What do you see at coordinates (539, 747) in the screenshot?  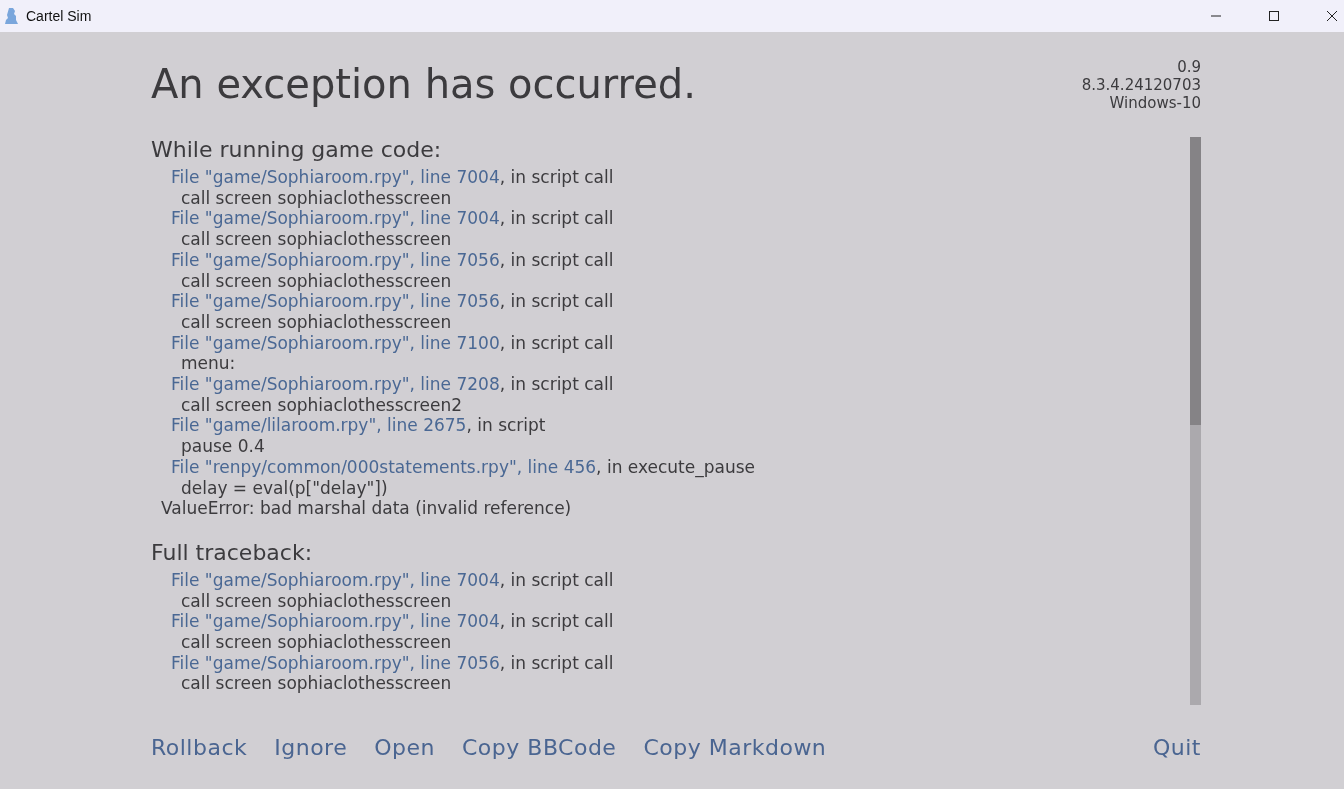 I see `action-button: Copy BBCode` at bounding box center [539, 747].